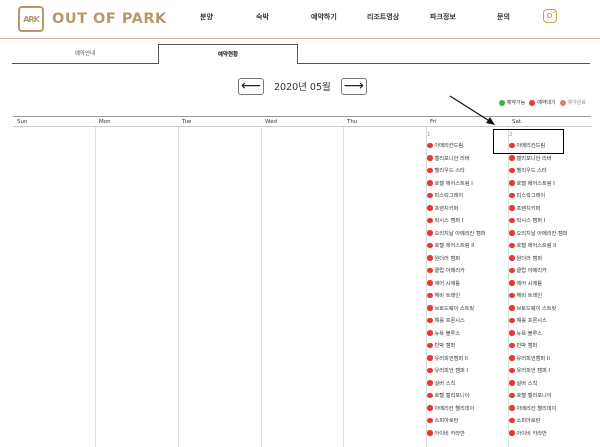 This screenshot has height=447, width=600. I want to click on legend-waiting: 예약대기, so click(542, 102).